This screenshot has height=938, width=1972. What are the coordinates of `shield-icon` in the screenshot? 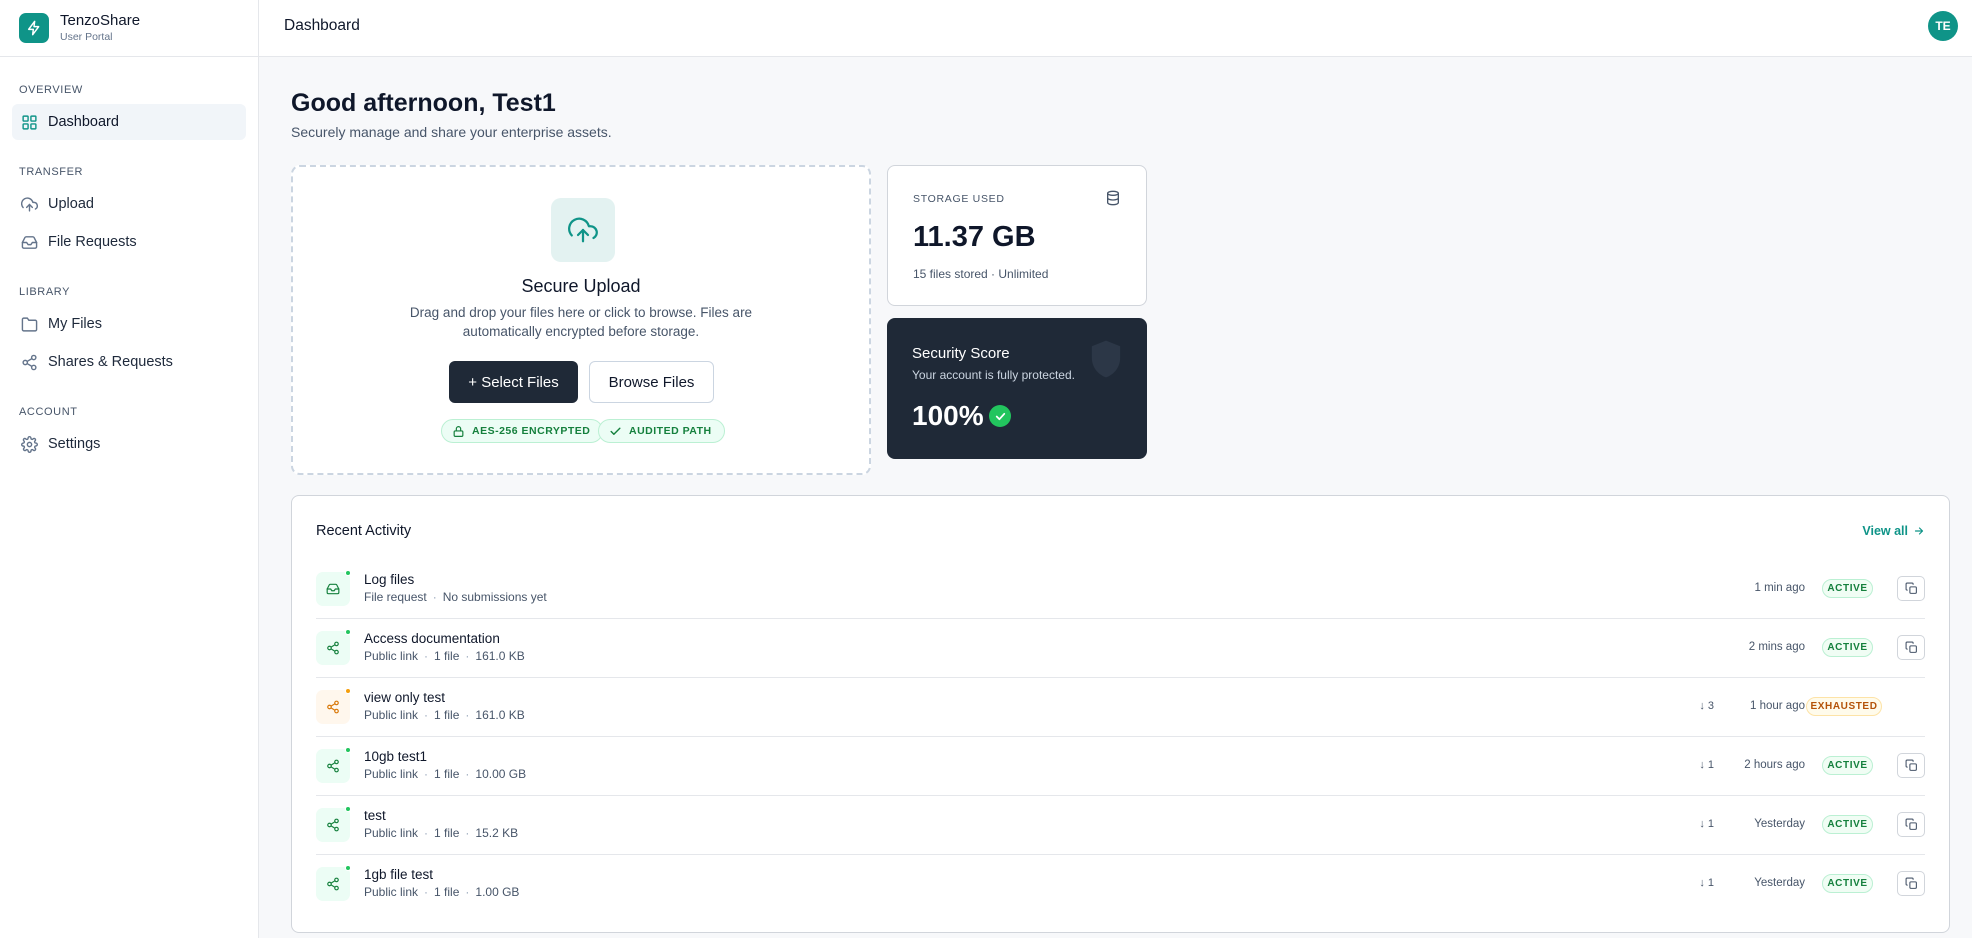 It's located at (1106, 359).